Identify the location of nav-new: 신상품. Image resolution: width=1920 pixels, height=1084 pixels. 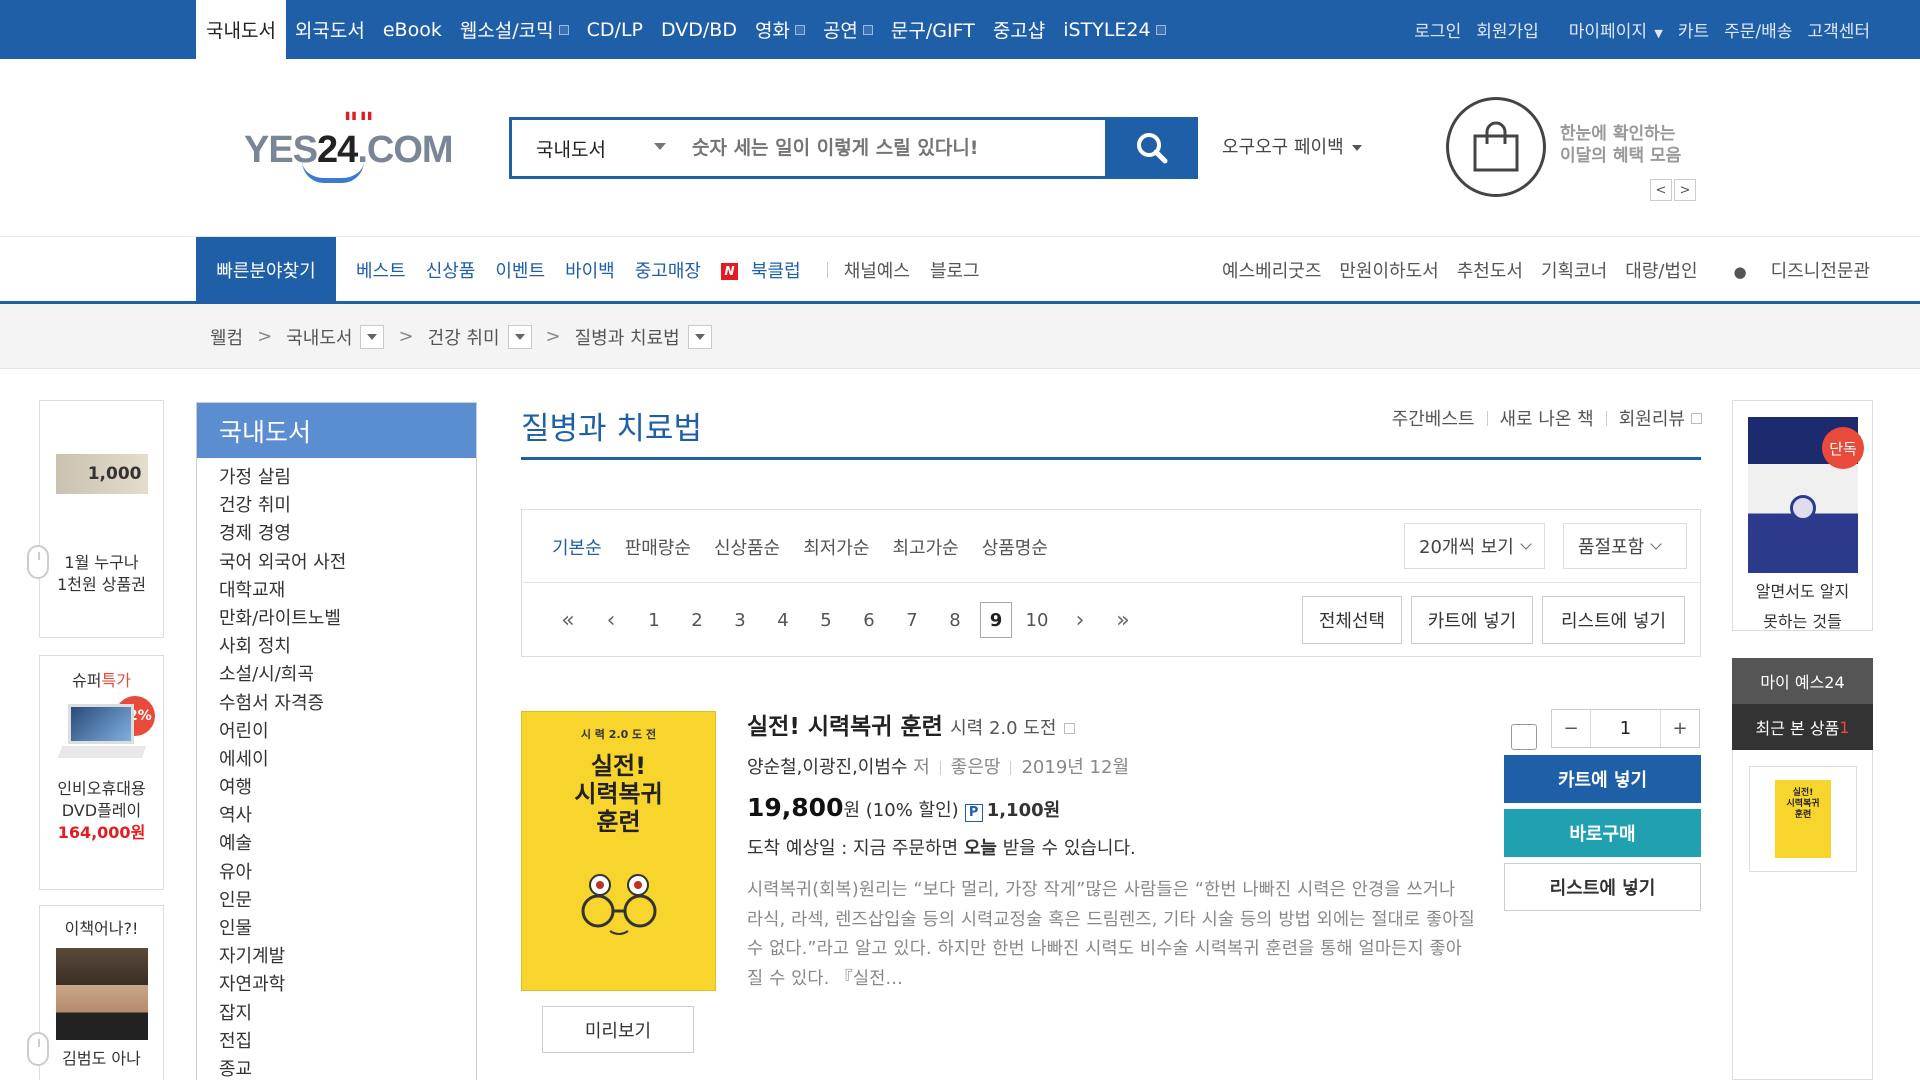
(451, 270).